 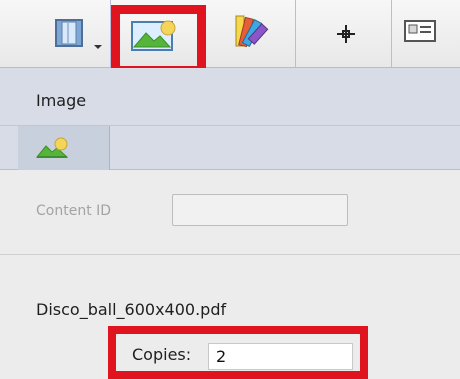 I want to click on layout-tool-button, so click(x=426, y=33).